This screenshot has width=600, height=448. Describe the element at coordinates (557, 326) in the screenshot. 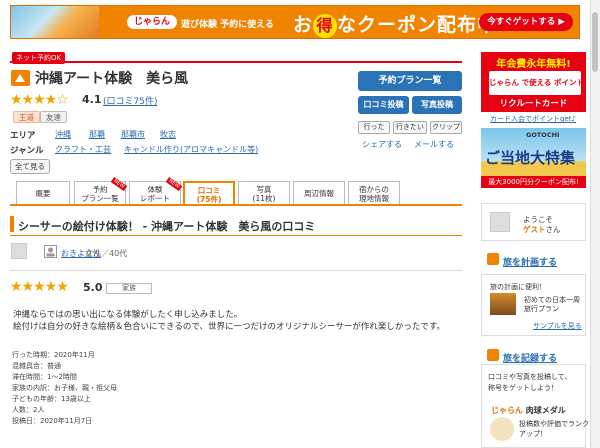

I see `view-sample-link: サンプルを見る` at that location.